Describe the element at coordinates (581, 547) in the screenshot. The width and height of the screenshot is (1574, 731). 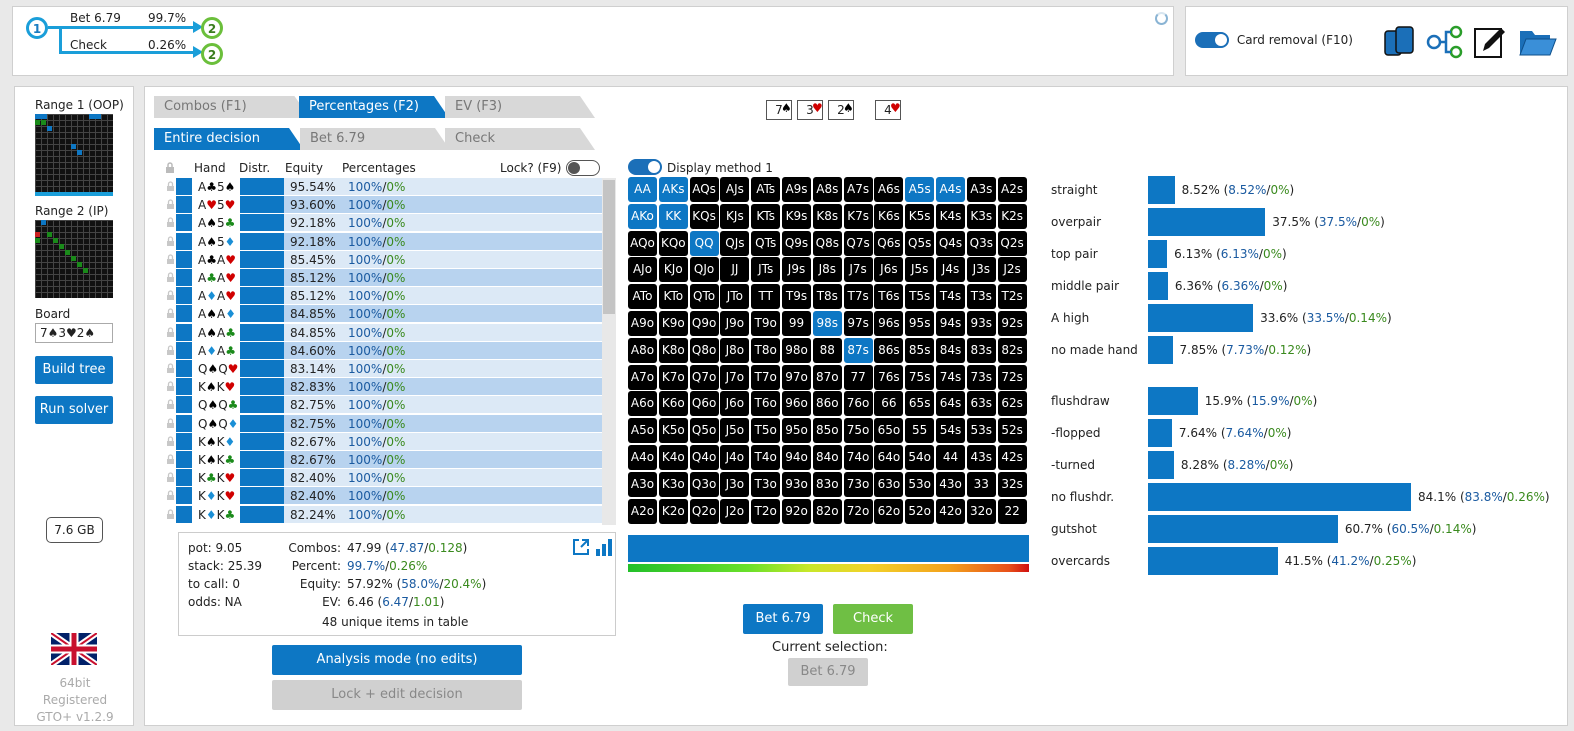
I see `external-link-icon` at that location.